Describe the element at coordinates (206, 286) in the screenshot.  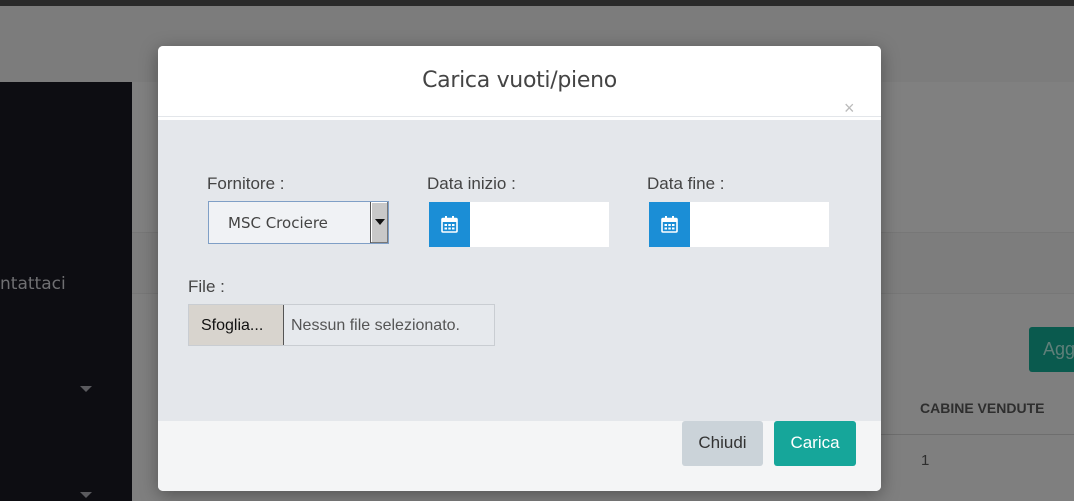
I see `file-label: File :` at that location.